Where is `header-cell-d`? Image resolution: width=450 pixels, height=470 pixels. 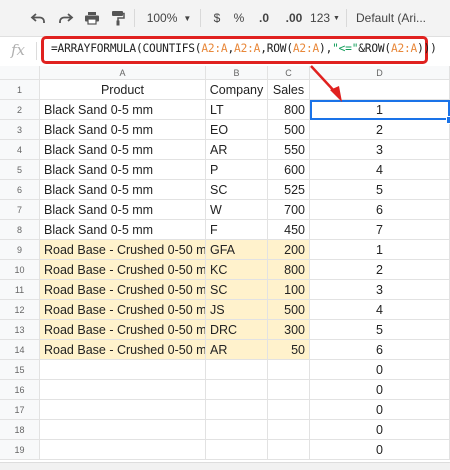 header-cell-d is located at coordinates (380, 90).